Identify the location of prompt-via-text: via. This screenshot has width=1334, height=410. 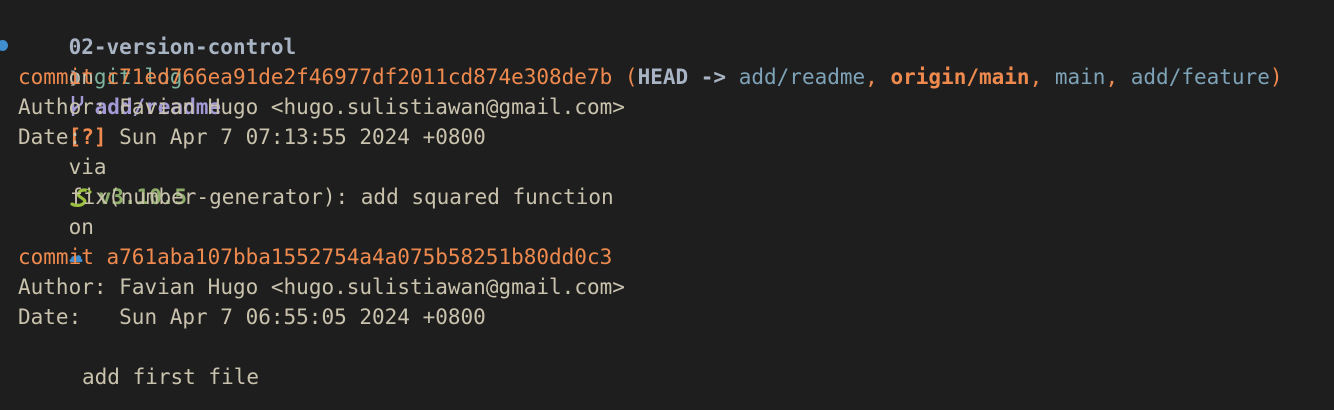
(87, 167).